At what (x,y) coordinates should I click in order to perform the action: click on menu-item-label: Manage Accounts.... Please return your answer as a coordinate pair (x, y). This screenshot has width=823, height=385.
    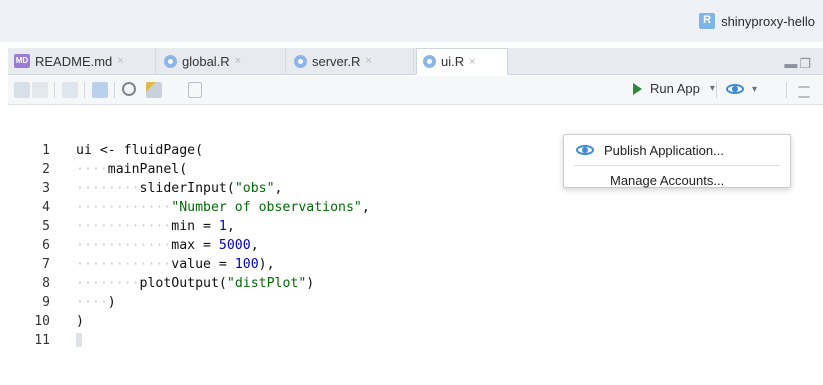
    Looking at the image, I should click on (667, 180).